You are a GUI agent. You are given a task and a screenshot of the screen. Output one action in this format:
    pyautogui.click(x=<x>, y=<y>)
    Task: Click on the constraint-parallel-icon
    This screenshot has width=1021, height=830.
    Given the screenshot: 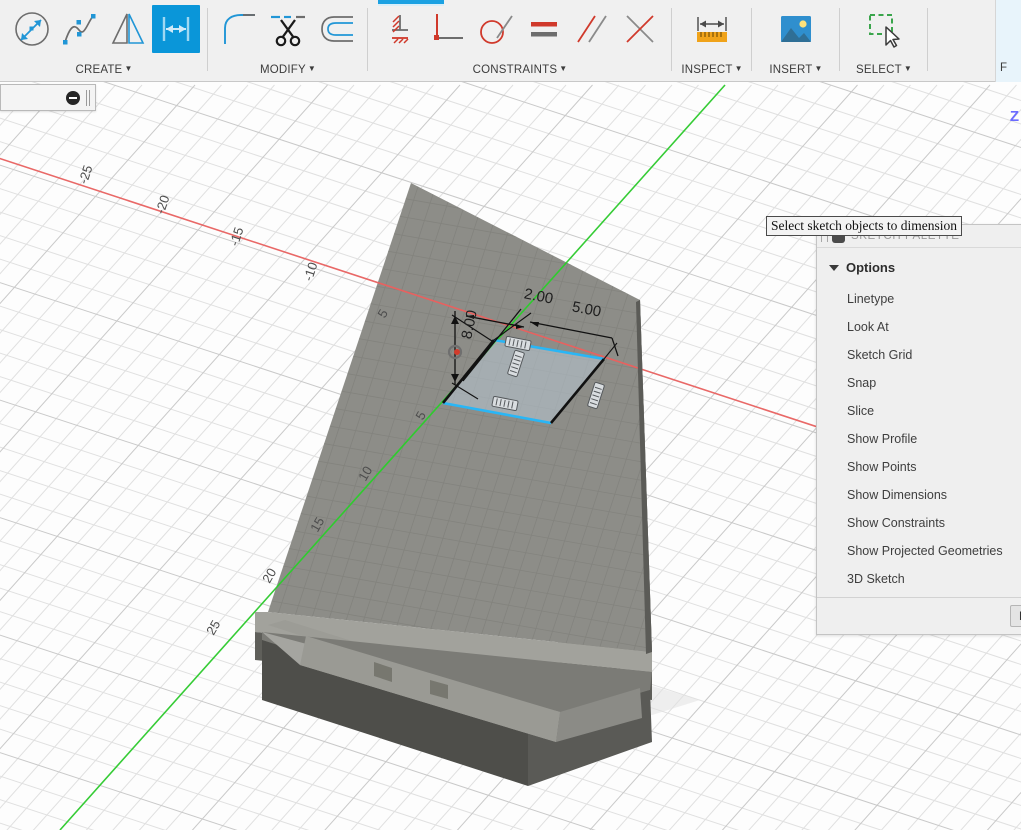 What is the action you would take?
    pyautogui.click(x=592, y=29)
    